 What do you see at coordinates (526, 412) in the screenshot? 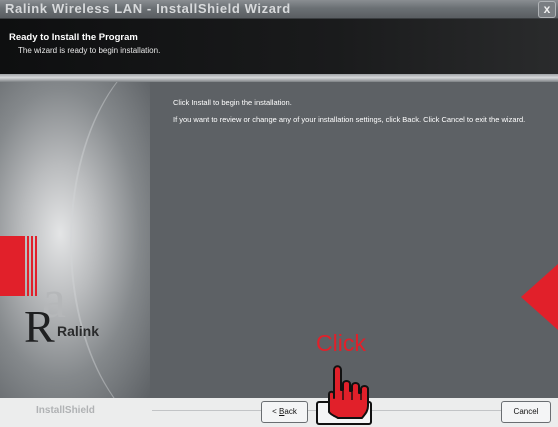
I see `cancel-button: Cancel` at bounding box center [526, 412].